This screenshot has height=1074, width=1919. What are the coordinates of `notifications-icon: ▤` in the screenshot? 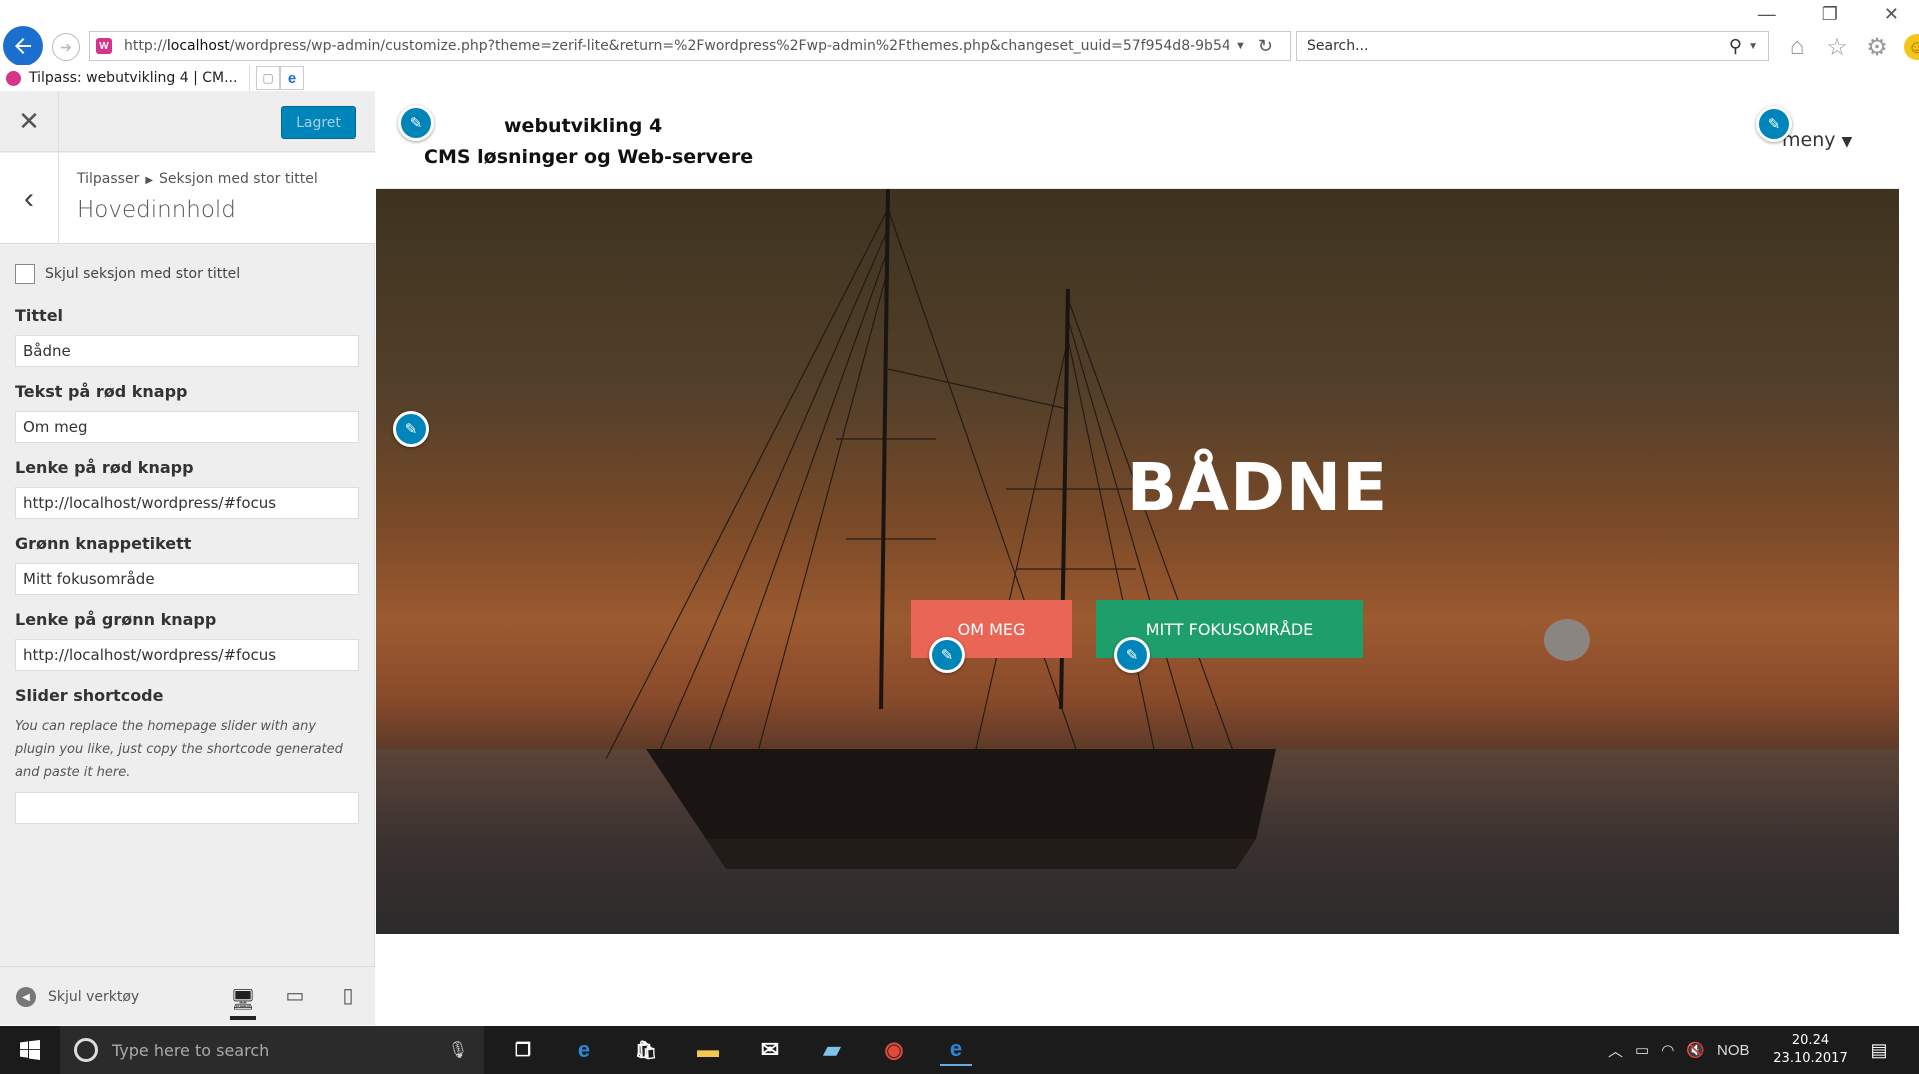 It's located at (1879, 1050).